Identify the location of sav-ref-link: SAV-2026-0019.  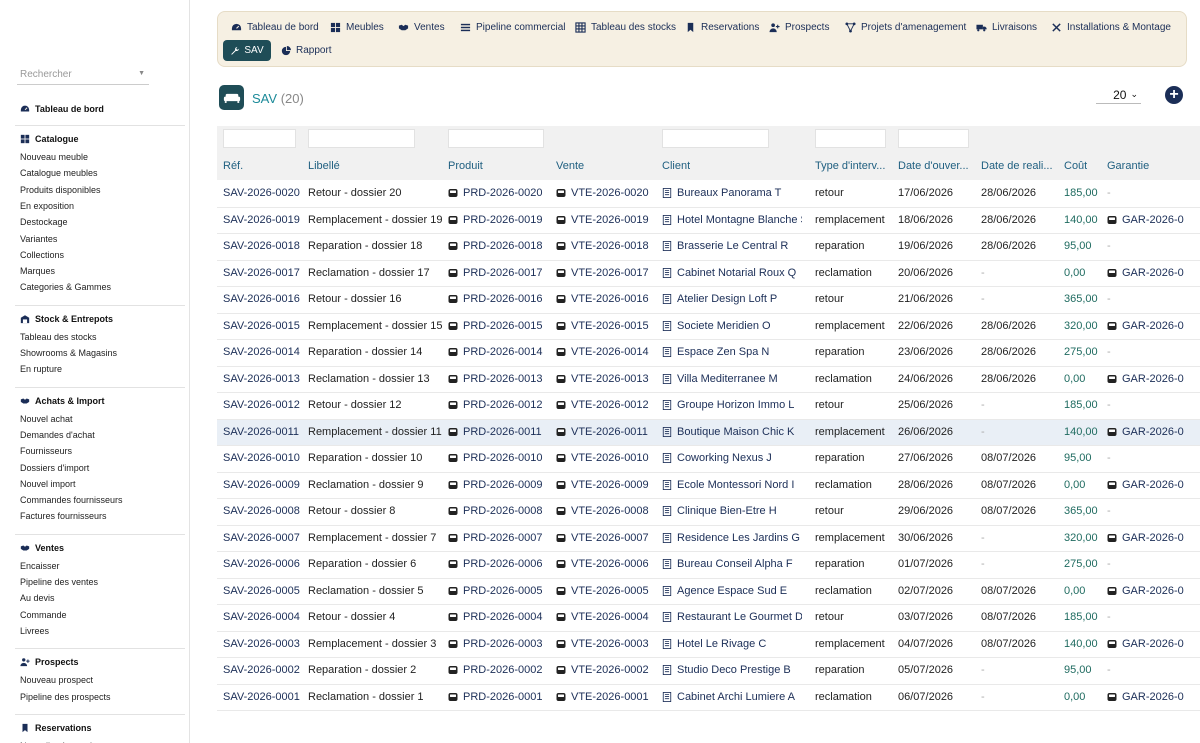
(261, 220).